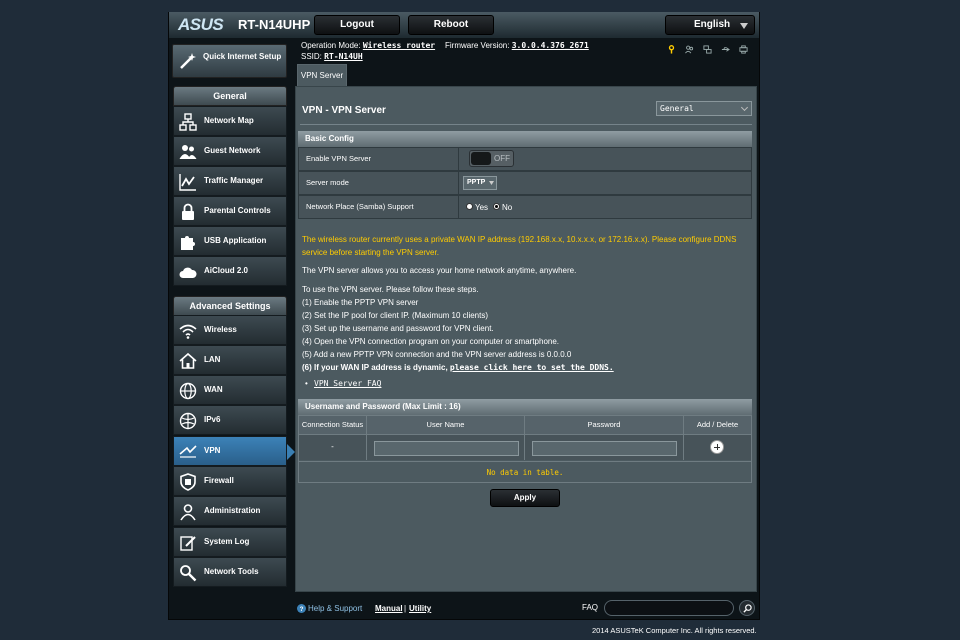 This screenshot has height=640, width=960. I want to click on cloud-icon, so click(188, 272).